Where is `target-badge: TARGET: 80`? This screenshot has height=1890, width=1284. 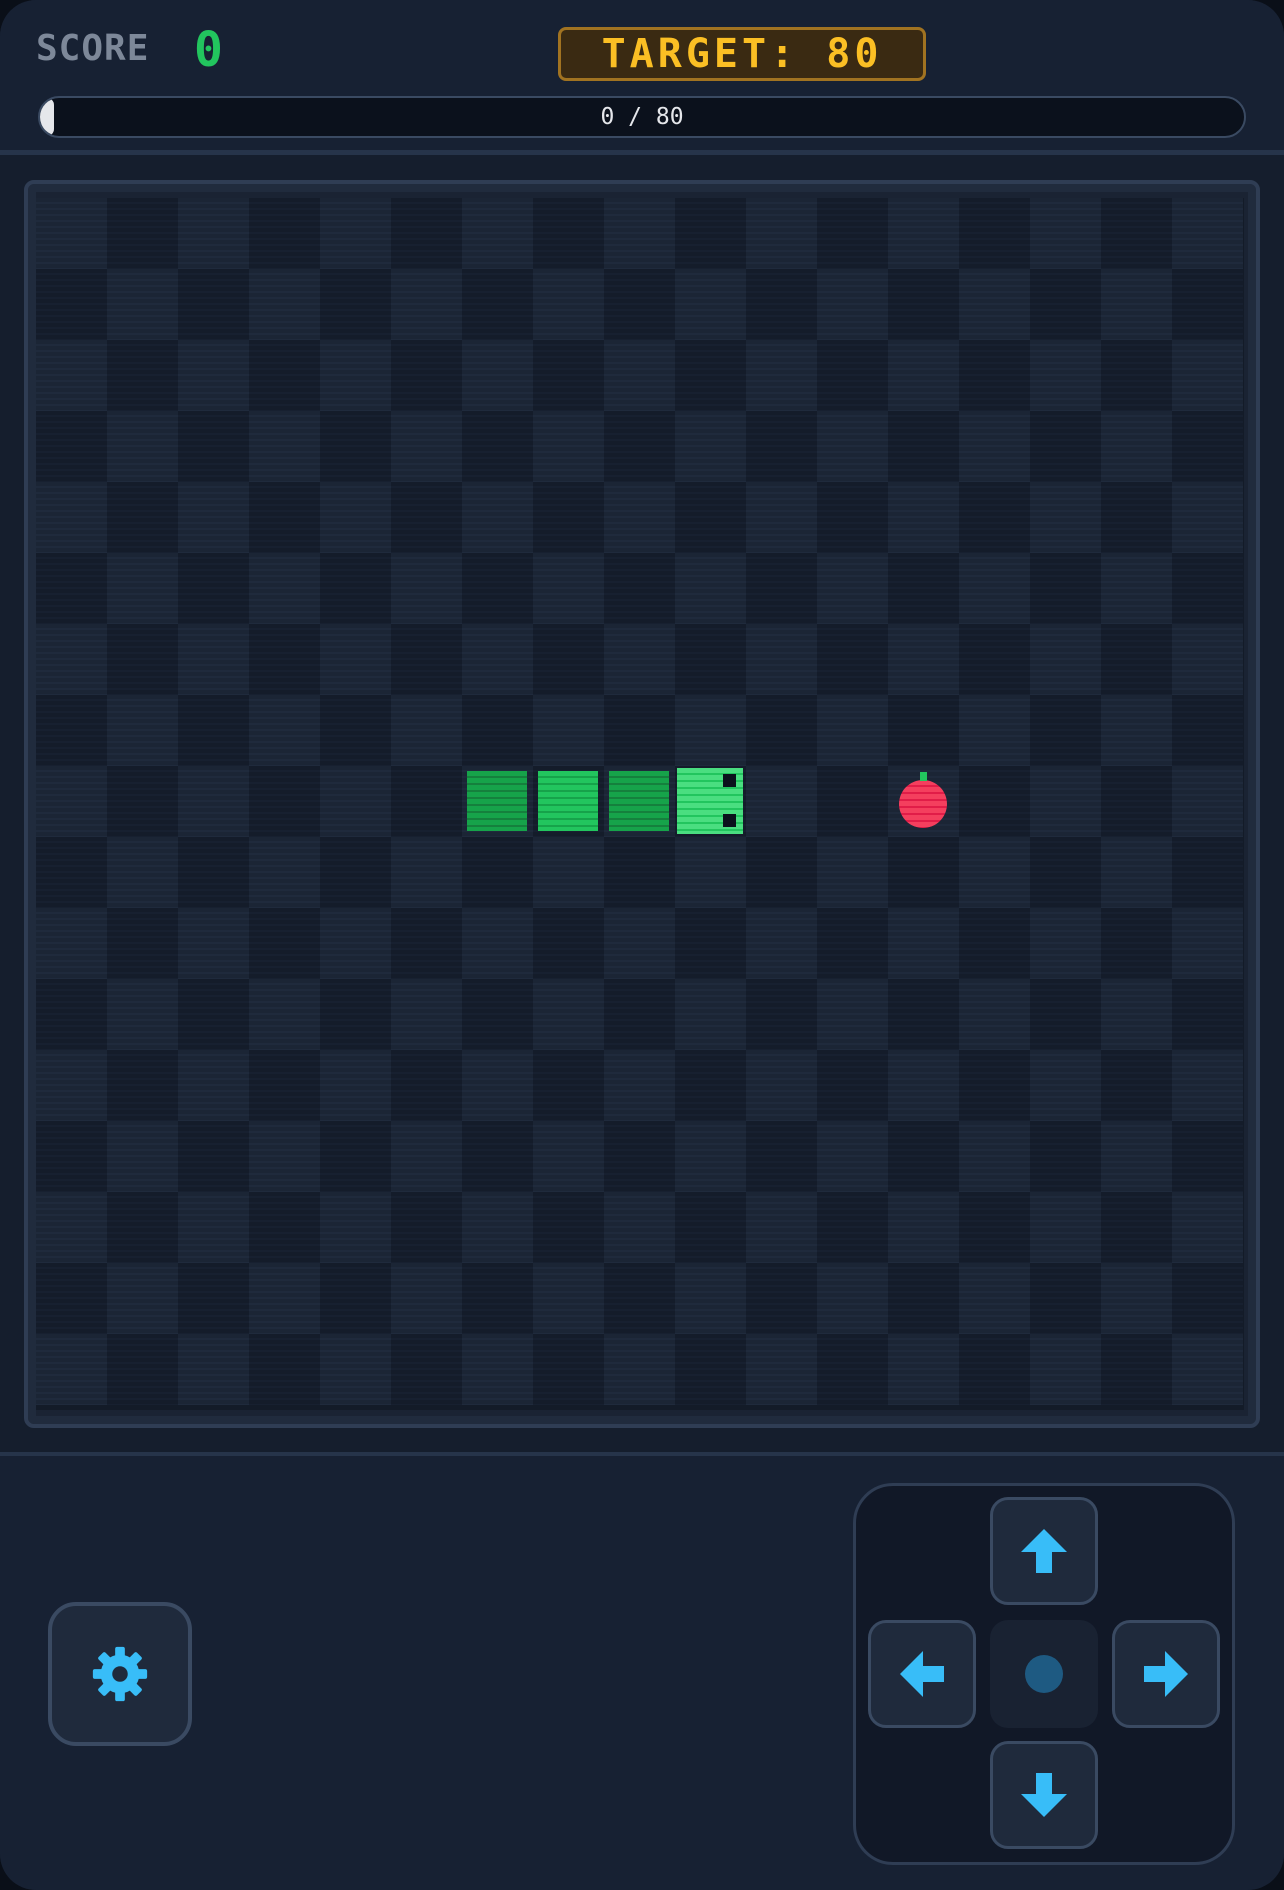 target-badge: TARGET: 80 is located at coordinates (742, 54).